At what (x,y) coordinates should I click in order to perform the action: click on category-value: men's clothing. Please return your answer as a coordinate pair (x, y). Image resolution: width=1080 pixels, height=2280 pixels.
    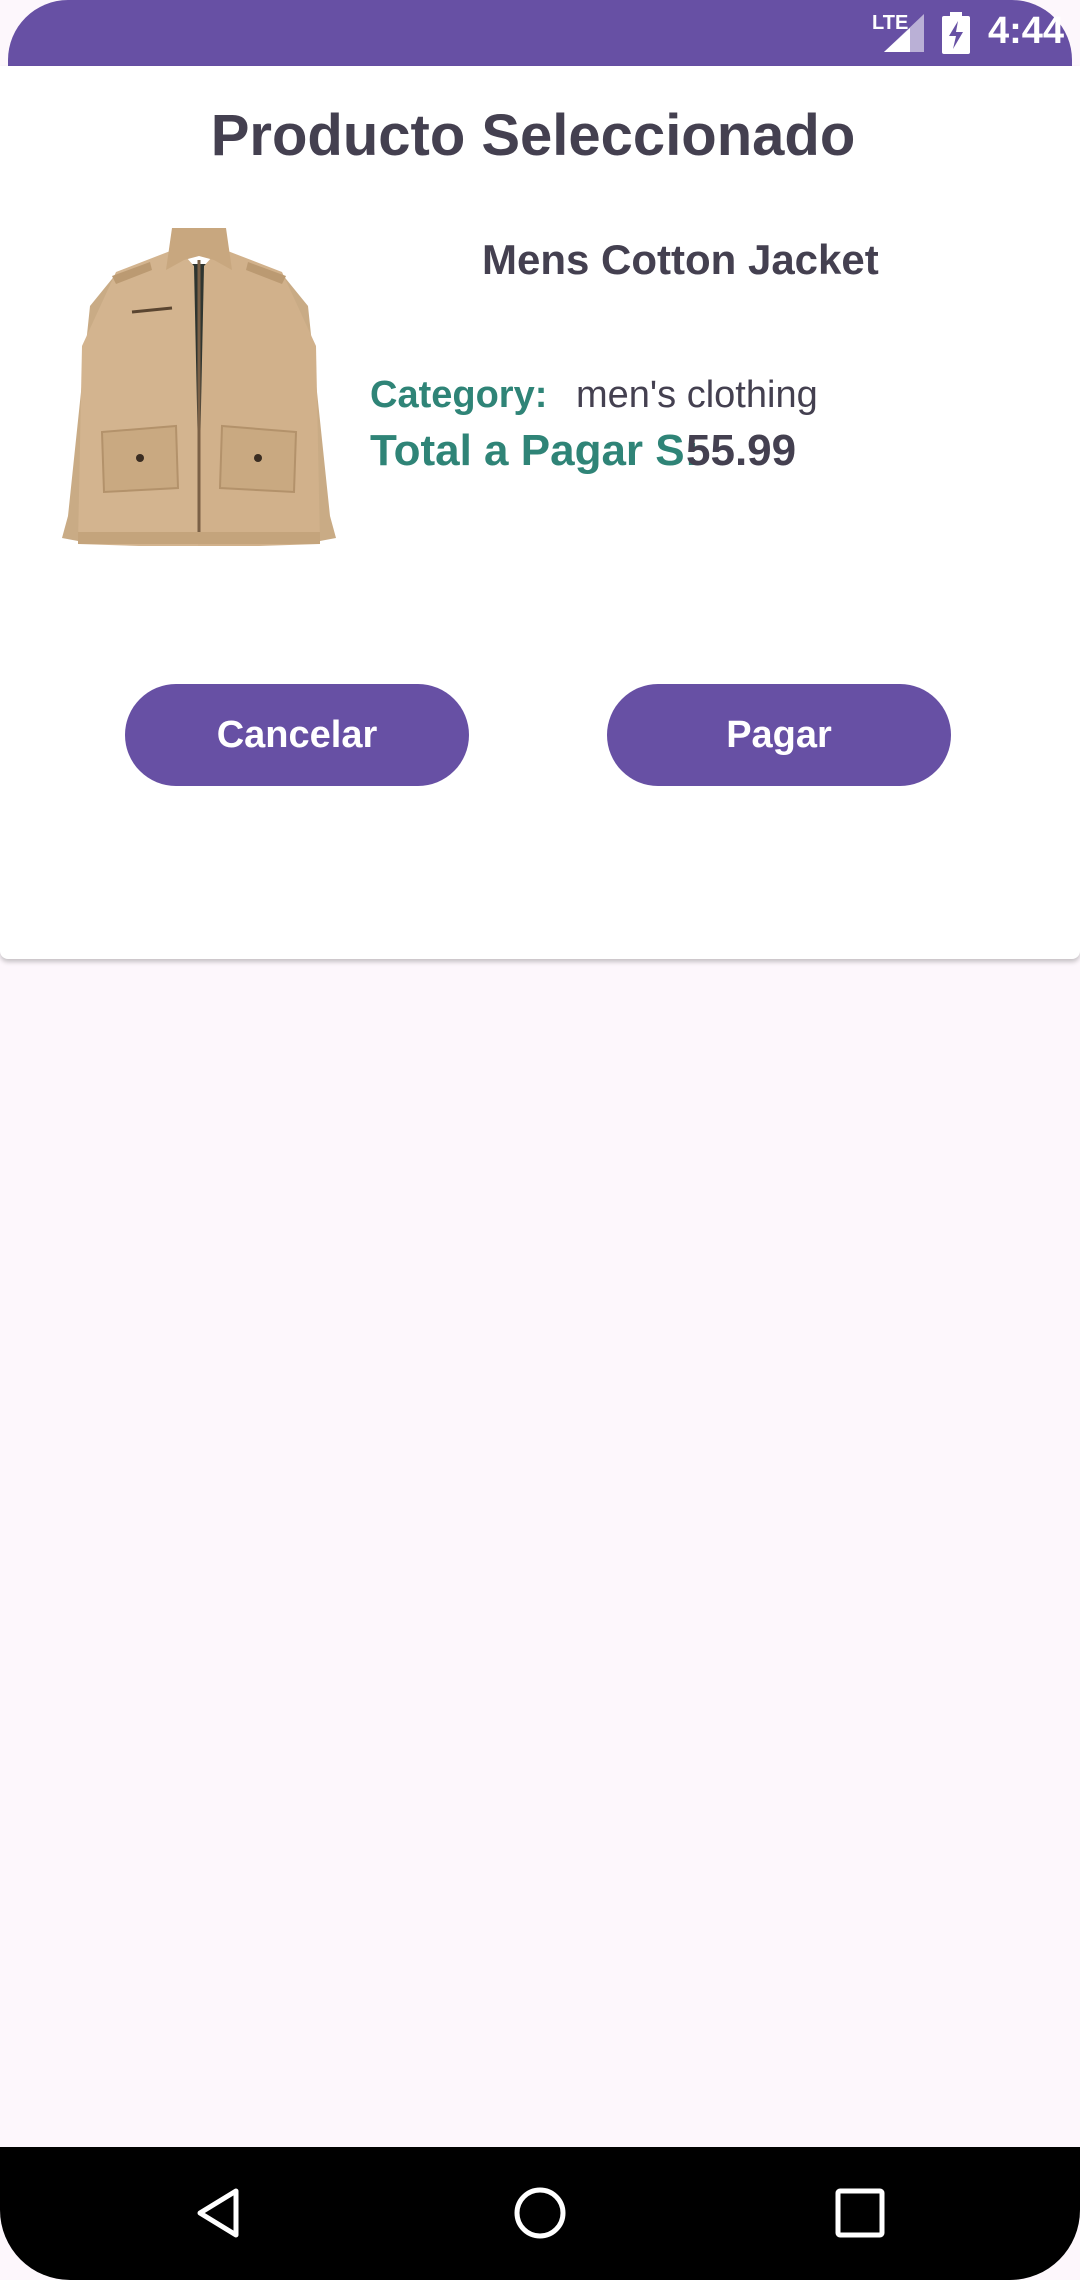
    Looking at the image, I should click on (697, 395).